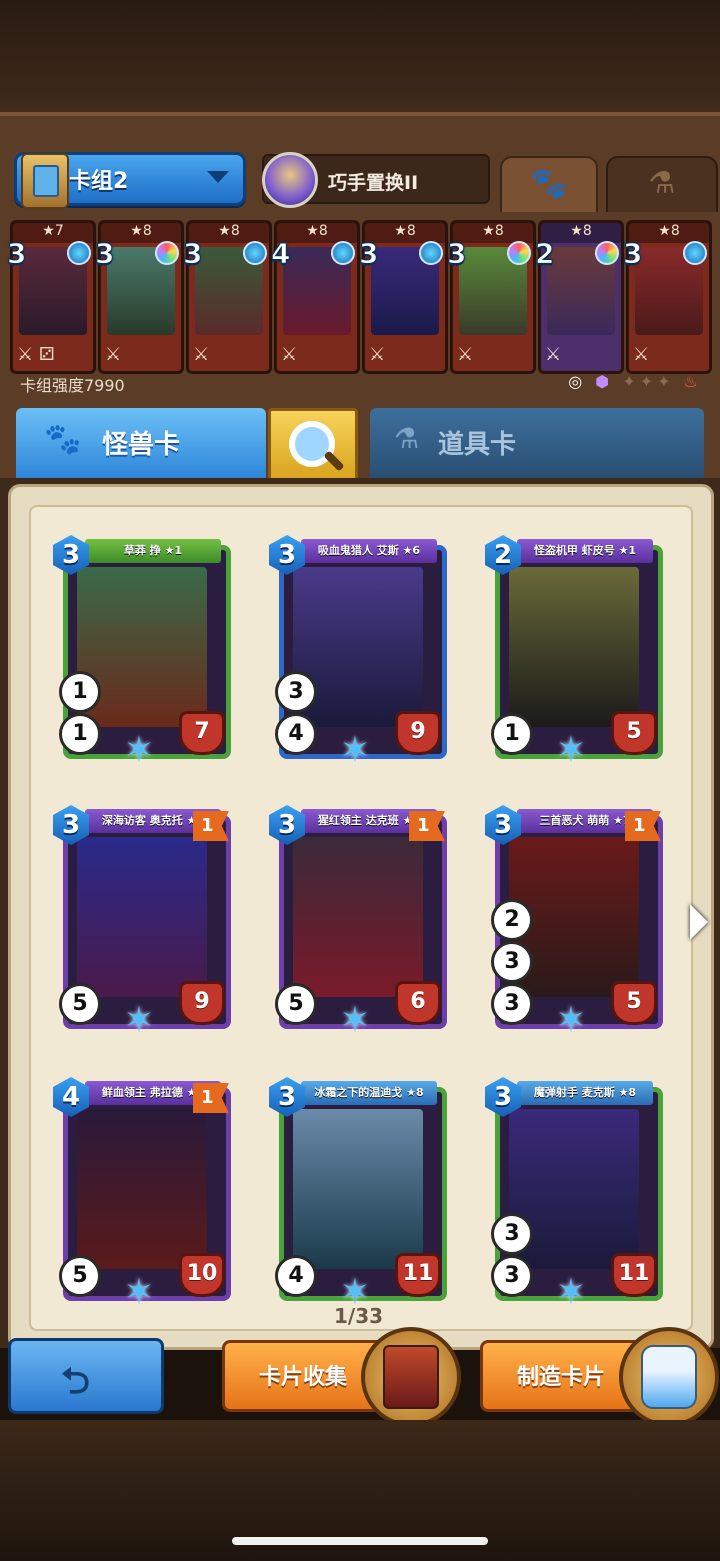 Image resolution: width=720 pixels, height=1561 pixels. I want to click on fist-icon: ✦, so click(666, 381).